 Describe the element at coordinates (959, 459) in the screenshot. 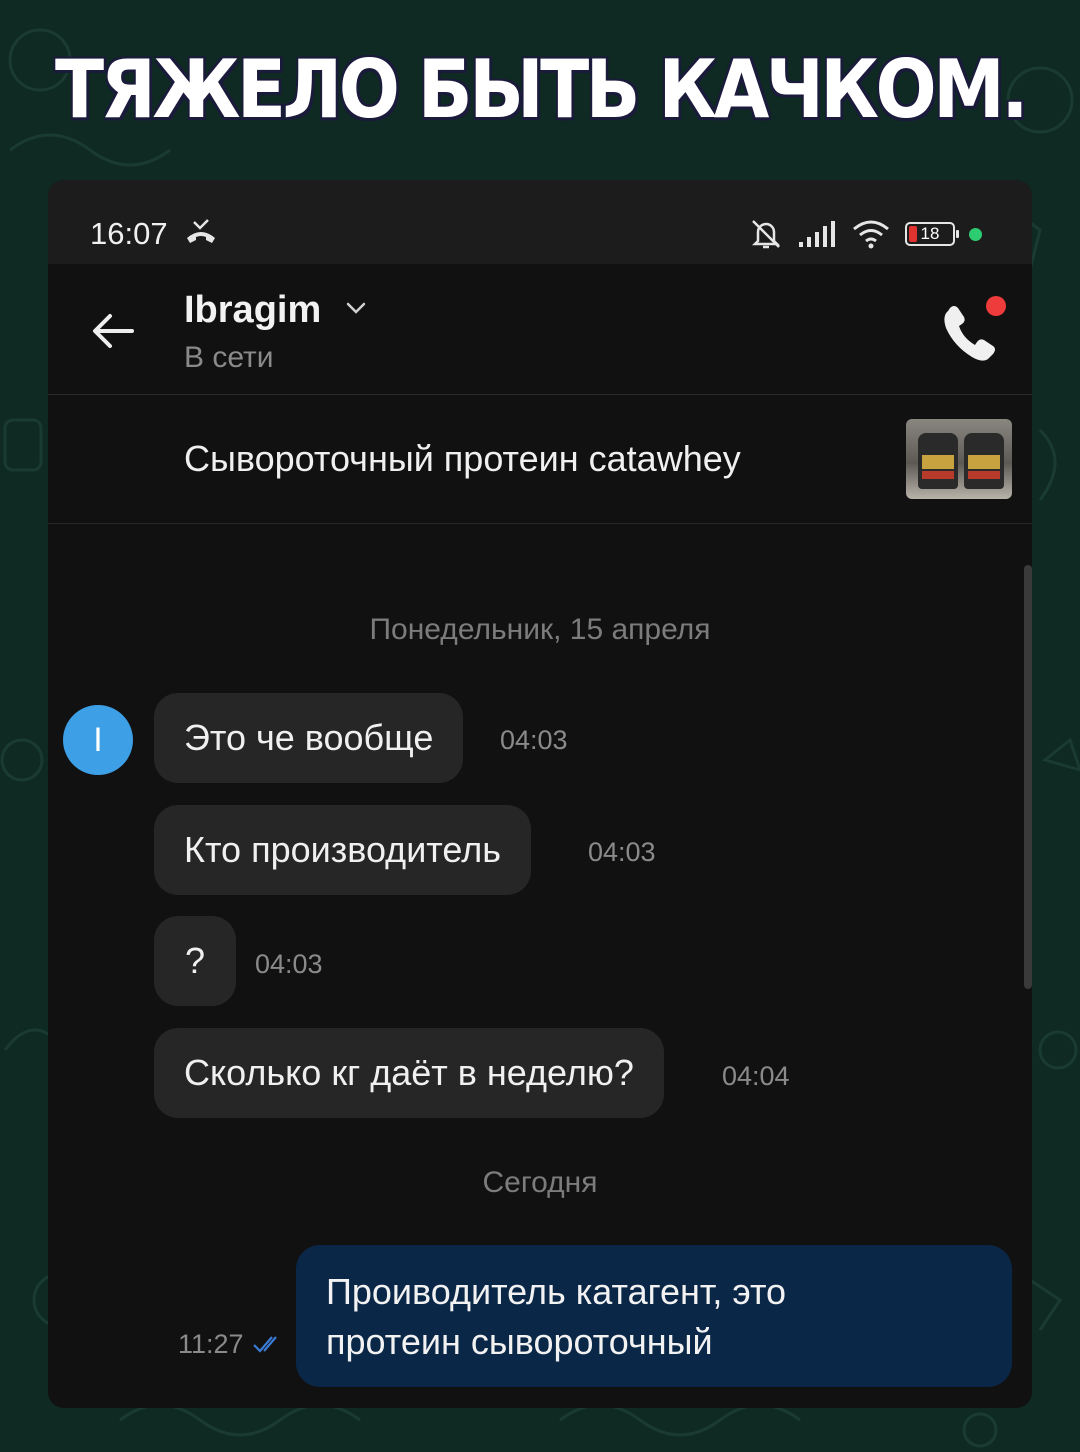

I see `product-image` at that location.